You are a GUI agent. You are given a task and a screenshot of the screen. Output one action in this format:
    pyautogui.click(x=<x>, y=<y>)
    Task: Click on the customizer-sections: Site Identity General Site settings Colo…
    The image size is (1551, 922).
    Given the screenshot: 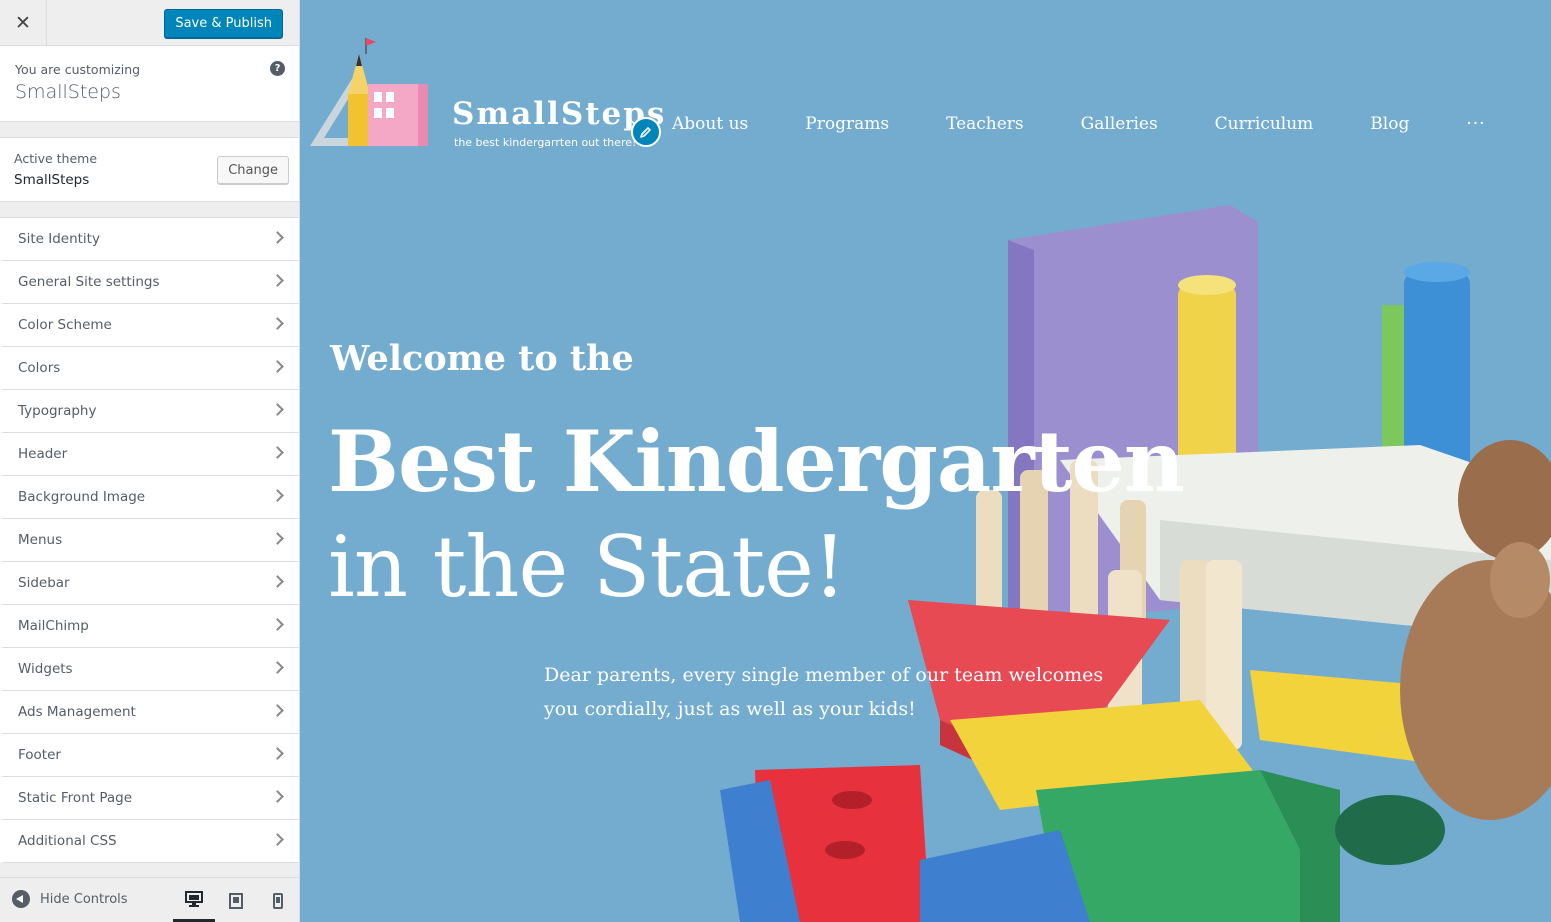 What is the action you would take?
    pyautogui.click(x=149, y=540)
    